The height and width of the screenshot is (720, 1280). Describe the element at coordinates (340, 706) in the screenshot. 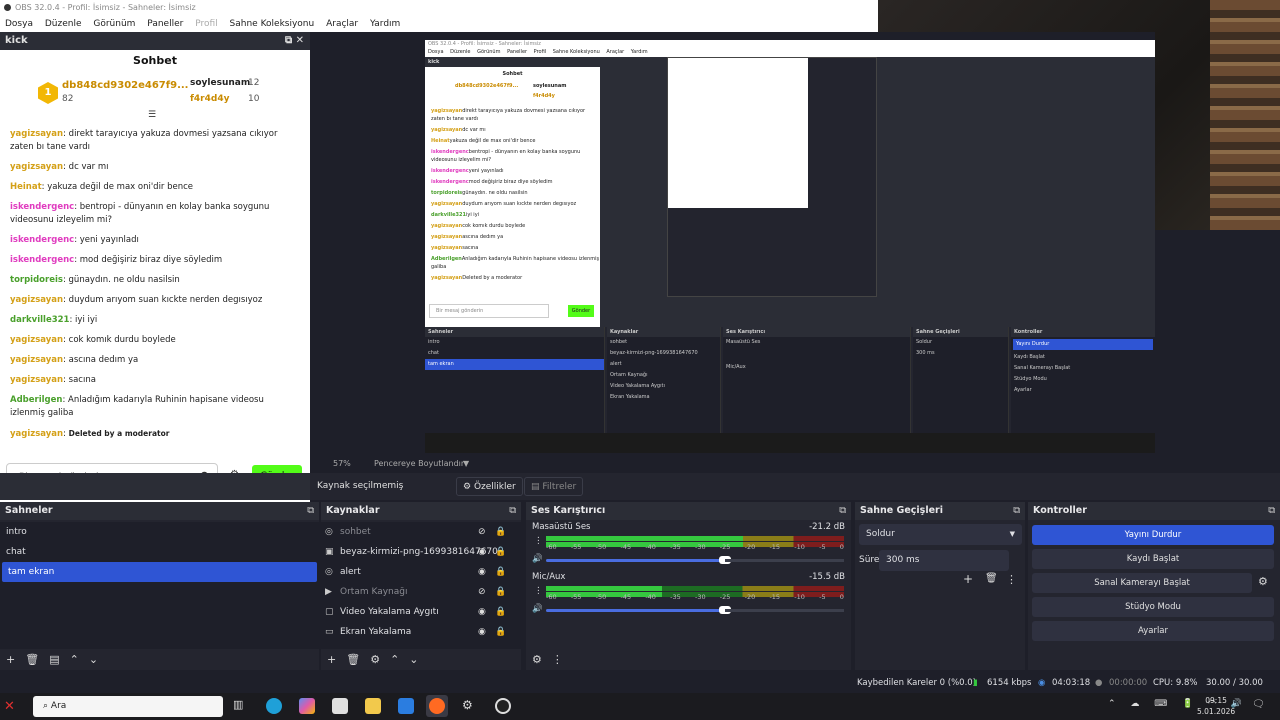

I see `store-icon` at that location.